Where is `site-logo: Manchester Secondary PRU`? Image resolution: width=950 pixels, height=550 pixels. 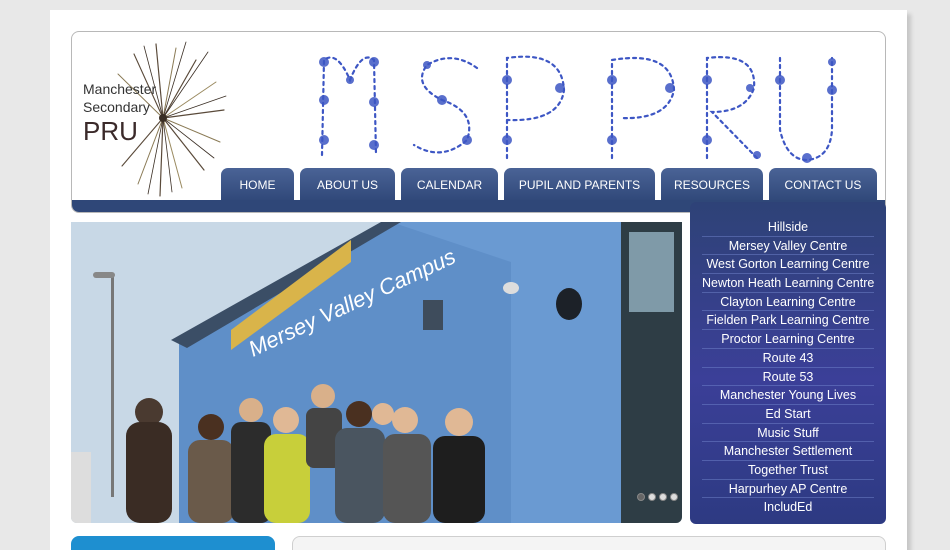
site-logo: Manchester Secondary PRU is located at coordinates (153, 118).